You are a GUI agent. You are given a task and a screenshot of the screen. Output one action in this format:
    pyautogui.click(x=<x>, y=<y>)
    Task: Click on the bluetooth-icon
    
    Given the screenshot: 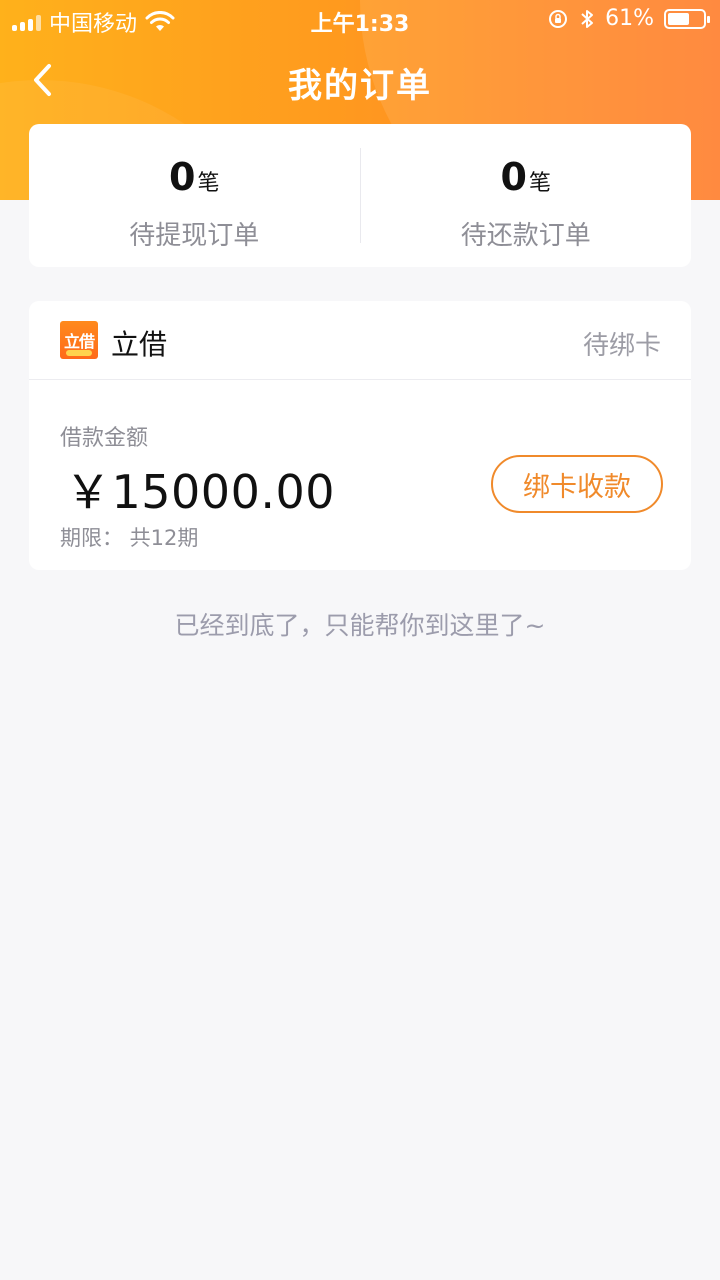 What is the action you would take?
    pyautogui.click(x=587, y=18)
    